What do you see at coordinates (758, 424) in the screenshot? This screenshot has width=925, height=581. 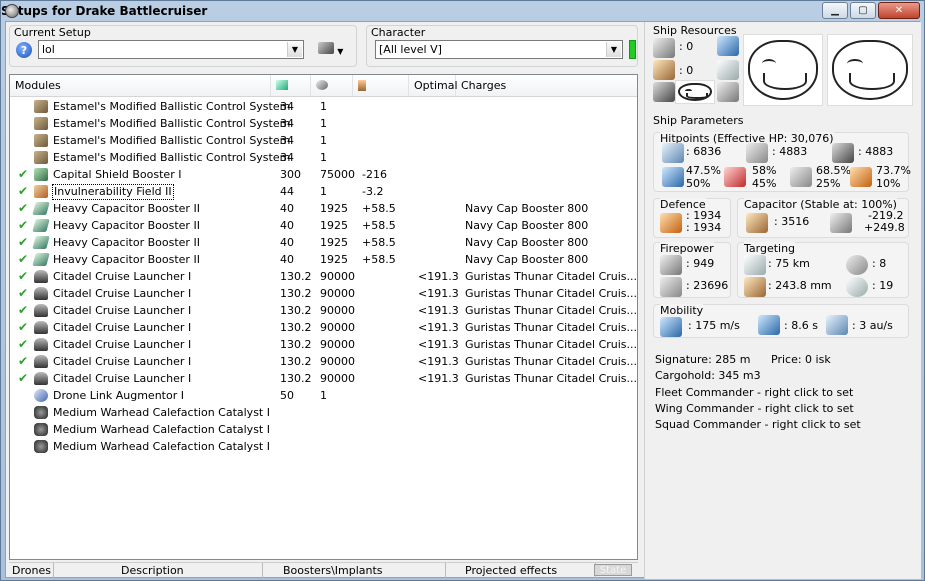 I see `squad-commander-text: Squad Commander - right click to set` at bounding box center [758, 424].